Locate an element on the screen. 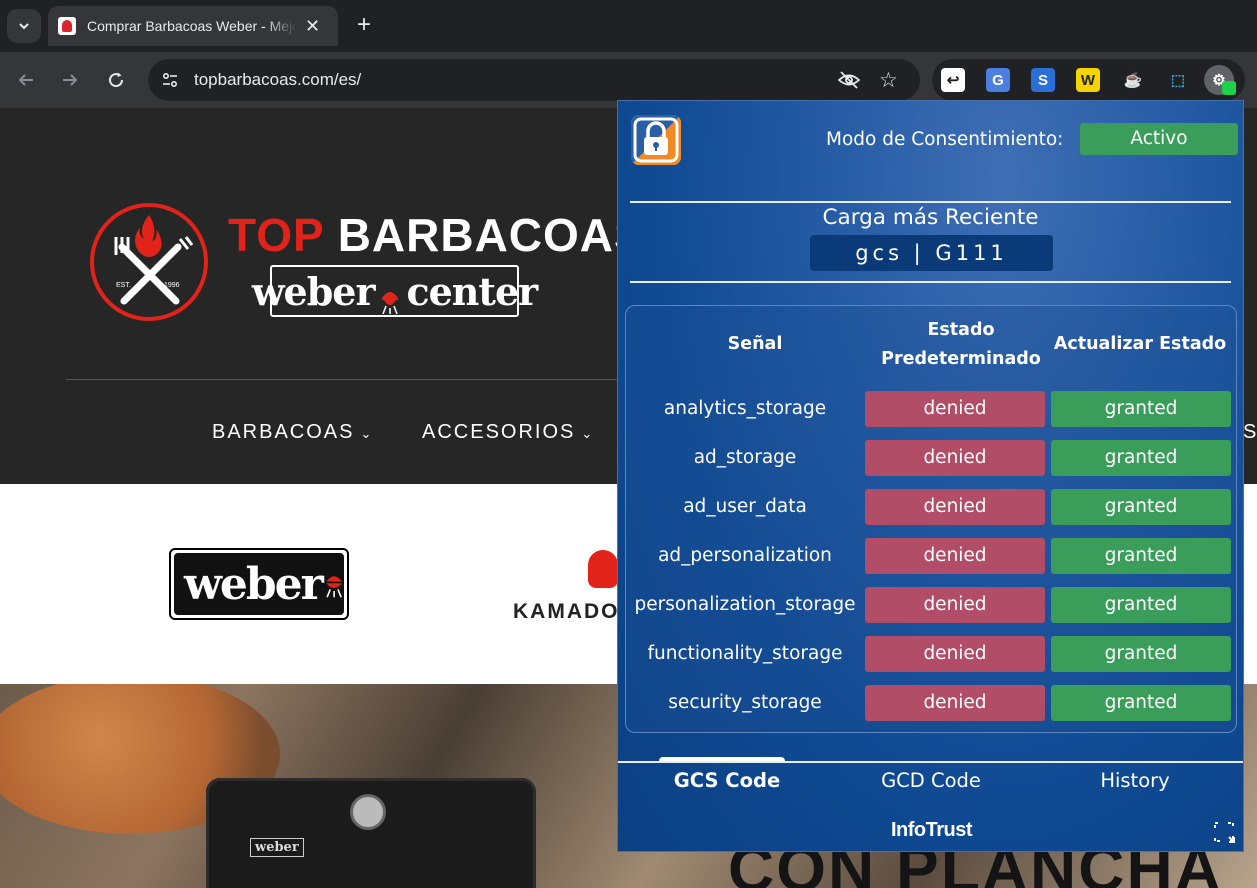 Image resolution: width=1257 pixels, height=888 pixels. active-indicator-dot is located at coordinates (1229, 88).